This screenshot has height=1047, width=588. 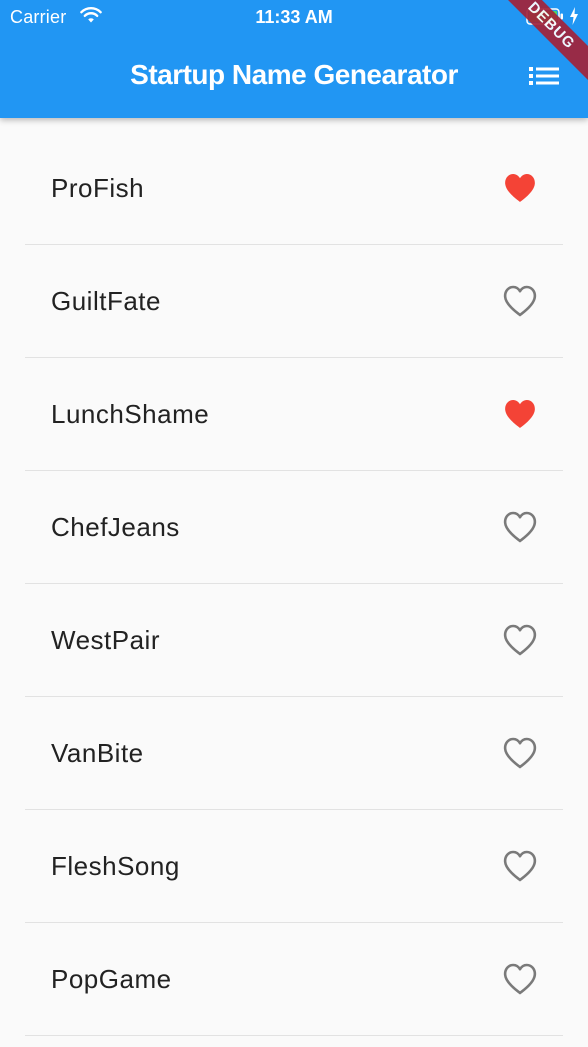 What do you see at coordinates (294, 188) in the screenshot?
I see `suggestion-row: ProFish` at bounding box center [294, 188].